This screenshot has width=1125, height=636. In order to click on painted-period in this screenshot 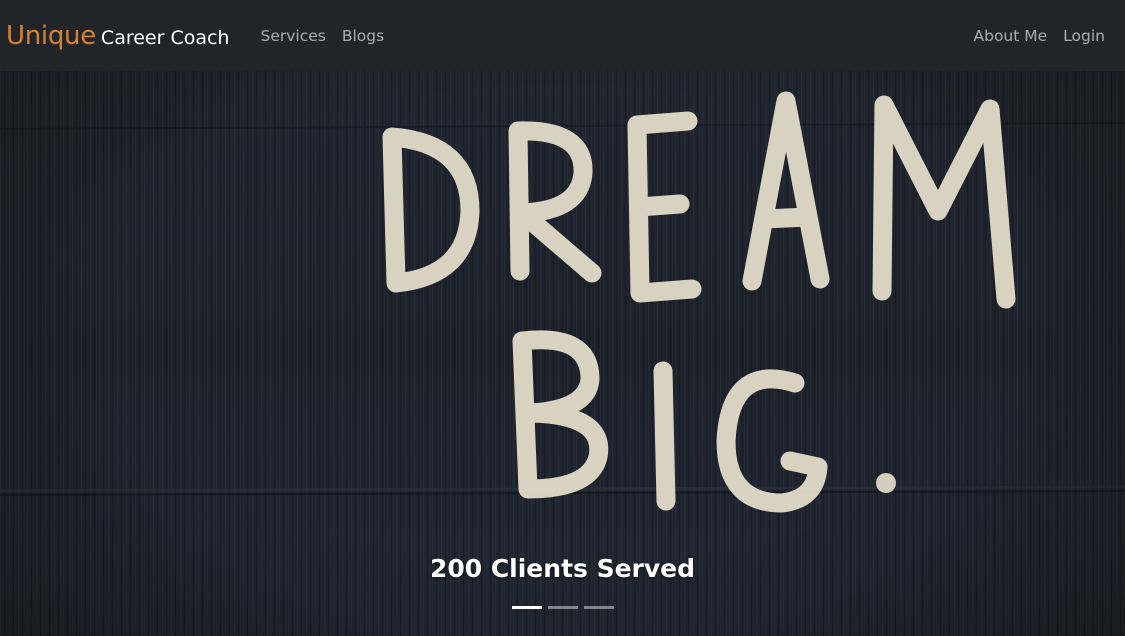, I will do `click(886, 483)`.